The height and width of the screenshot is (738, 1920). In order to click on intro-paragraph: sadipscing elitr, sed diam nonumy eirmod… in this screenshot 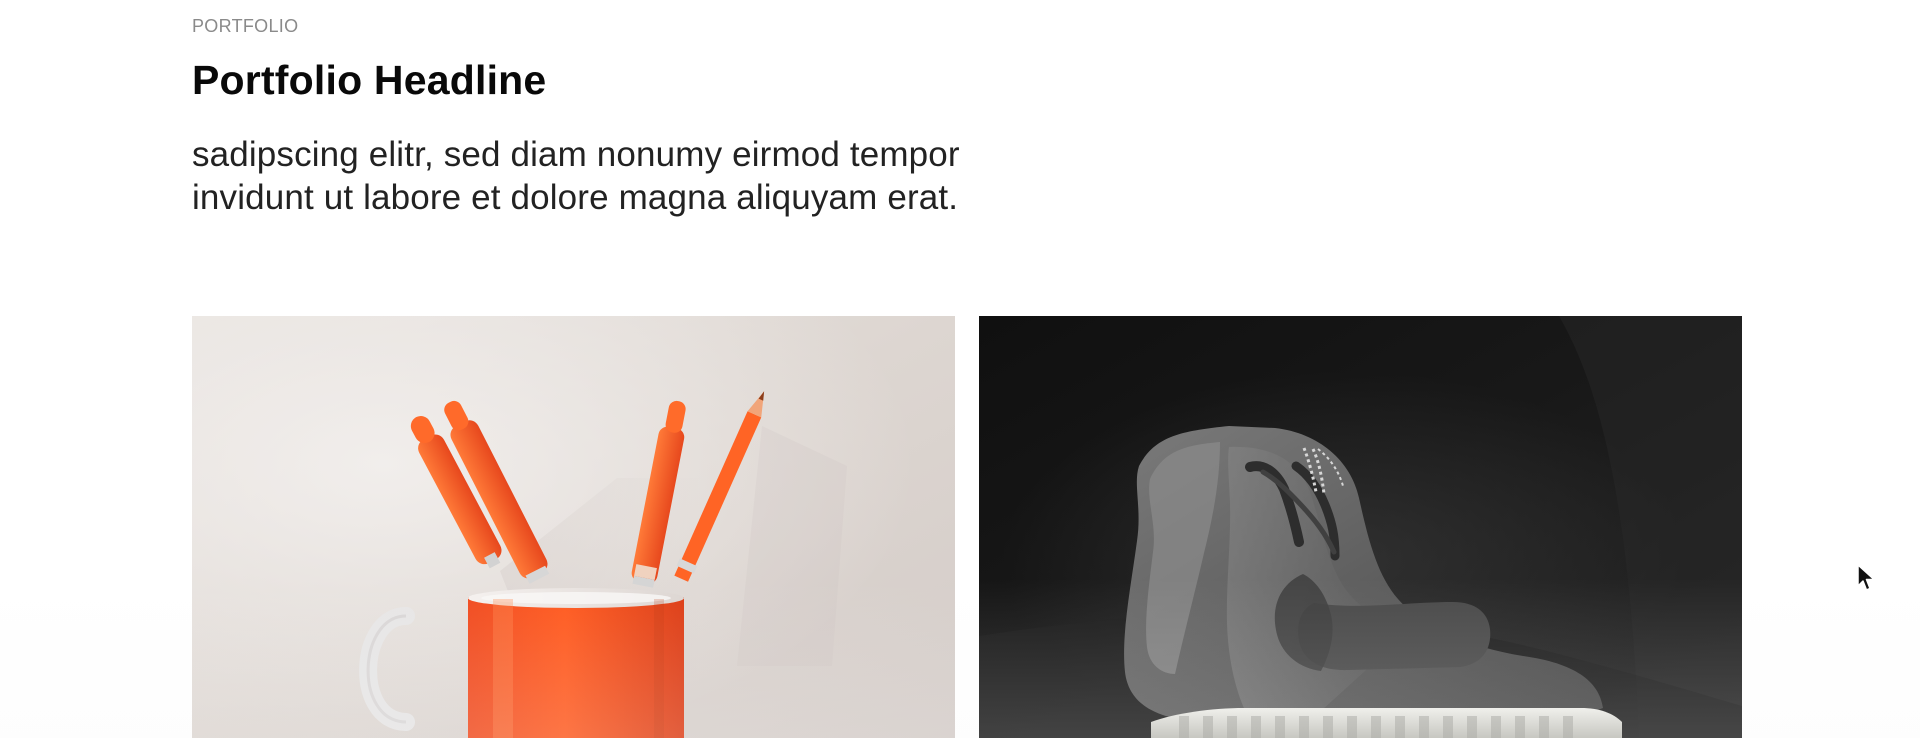, I will do `click(692, 176)`.